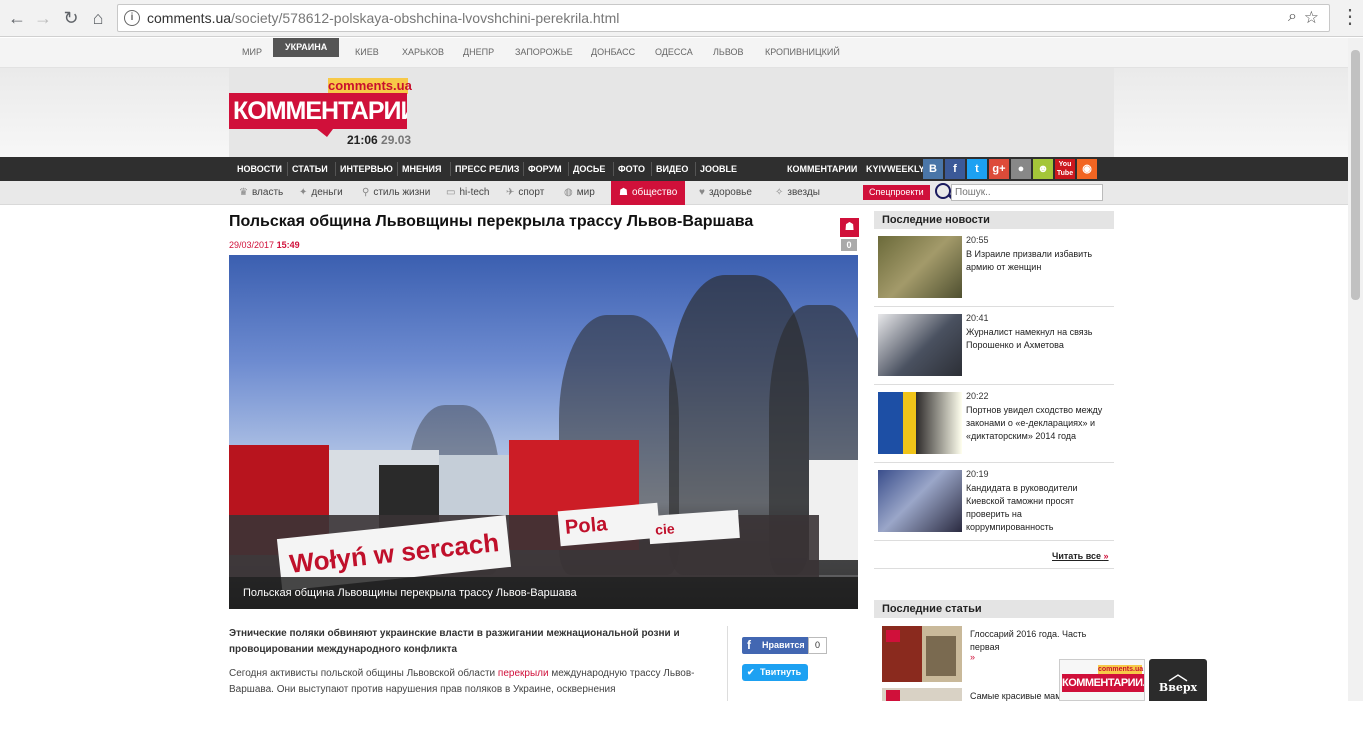 The height and width of the screenshot is (750, 1363). What do you see at coordinates (487, 169) in the screenshot?
I see `nav-item: ПРЕСС РЕЛИЗ` at bounding box center [487, 169].